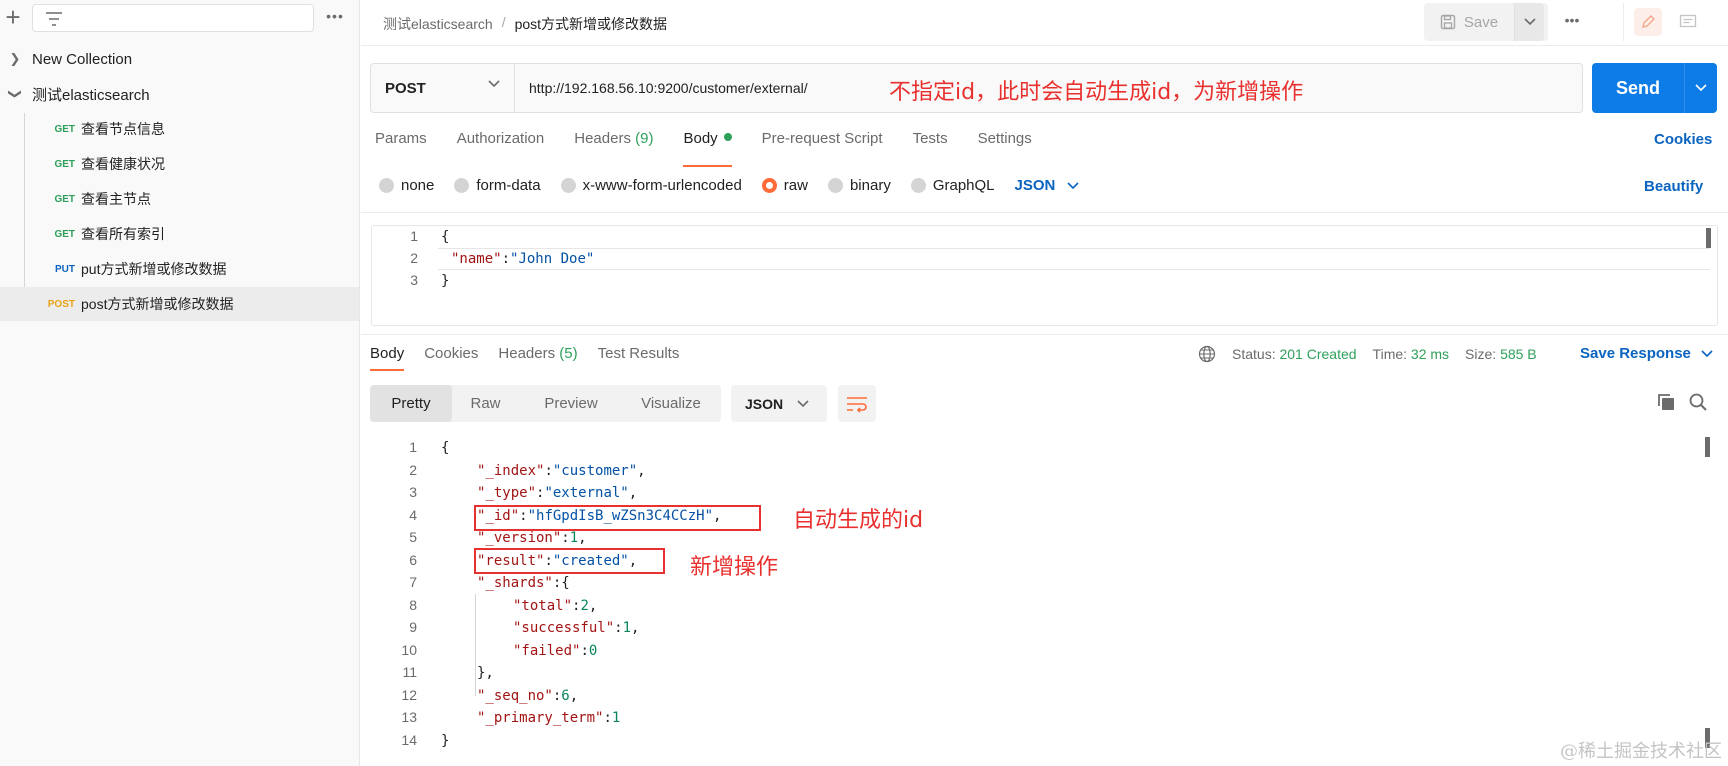 Image resolution: width=1728 pixels, height=766 pixels. Describe the element at coordinates (644, 138) in the screenshot. I see `headers-count: (9)` at that location.